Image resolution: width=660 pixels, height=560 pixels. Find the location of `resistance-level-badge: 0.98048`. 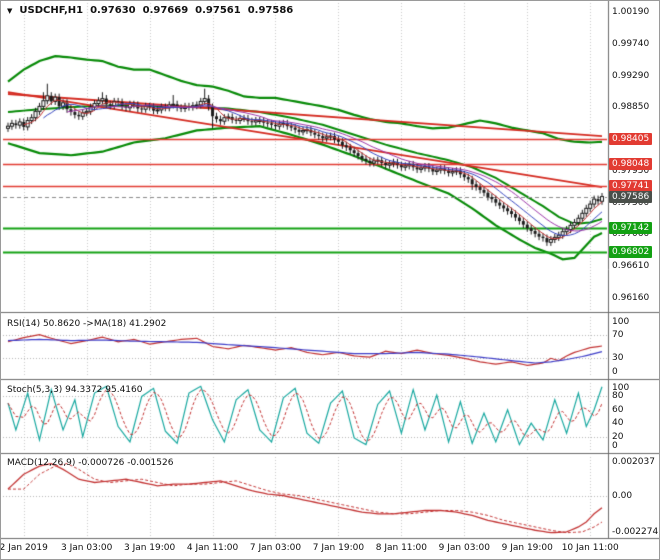

resistance-level-badge: 0.98048 is located at coordinates (631, 163).